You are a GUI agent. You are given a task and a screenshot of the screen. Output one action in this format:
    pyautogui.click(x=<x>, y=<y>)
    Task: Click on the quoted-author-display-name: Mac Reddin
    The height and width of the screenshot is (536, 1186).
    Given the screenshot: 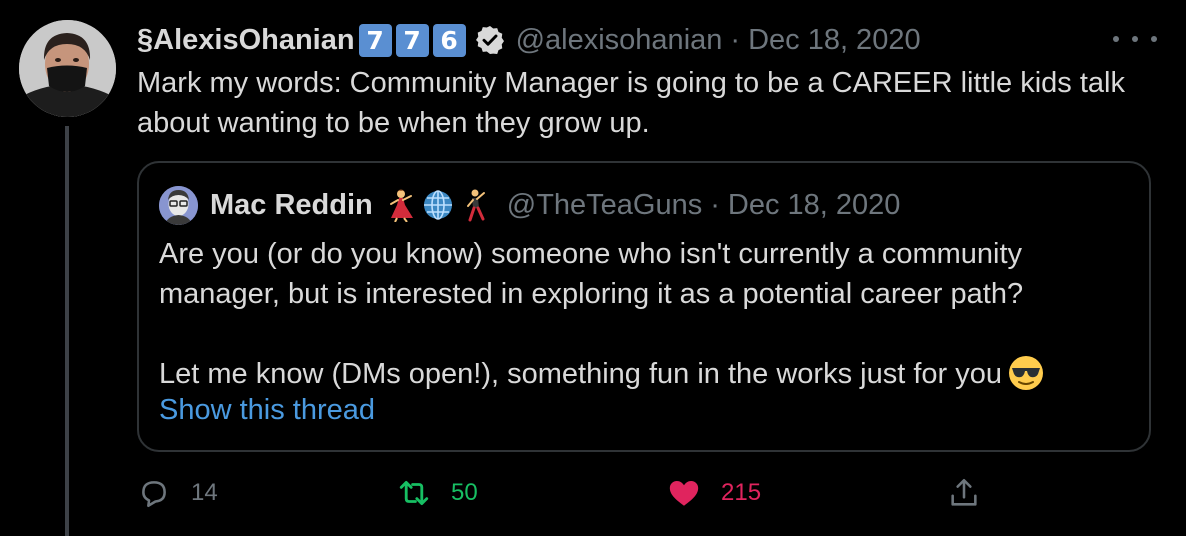 What is the action you would take?
    pyautogui.click(x=291, y=205)
    